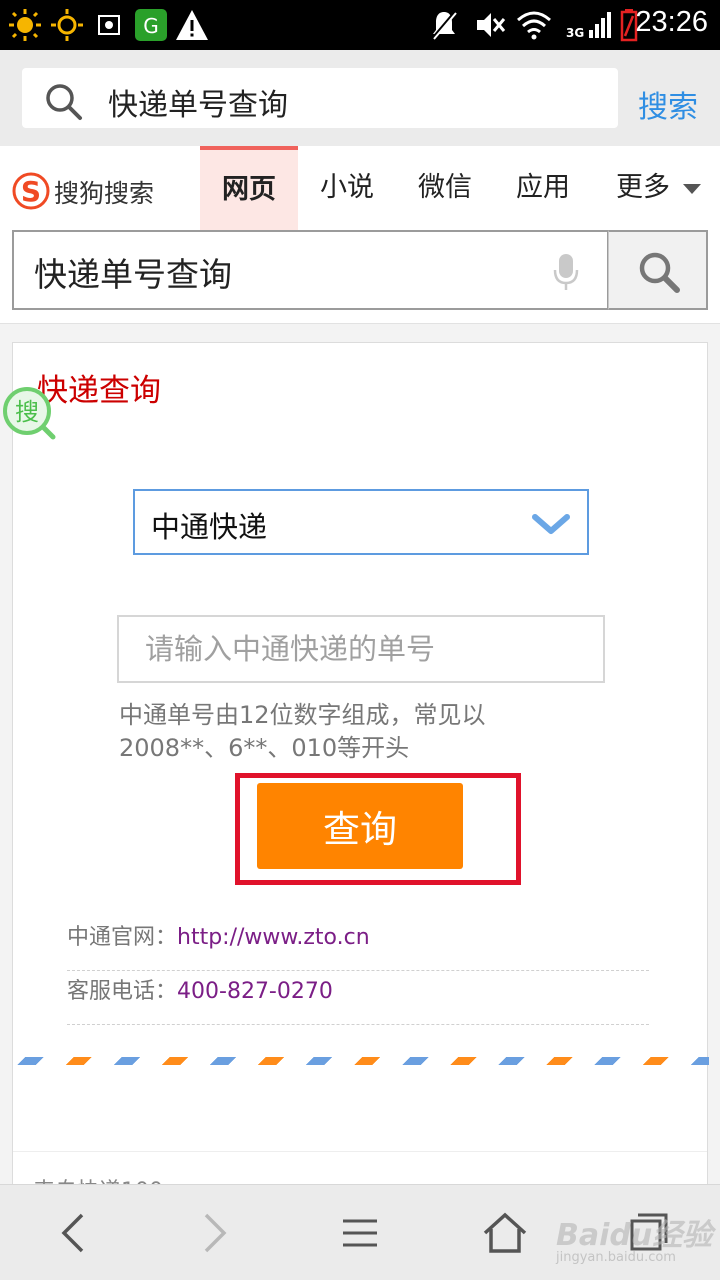 This screenshot has height=1280, width=720. What do you see at coordinates (668, 104) in the screenshot?
I see `browser-search-button: 搜索` at bounding box center [668, 104].